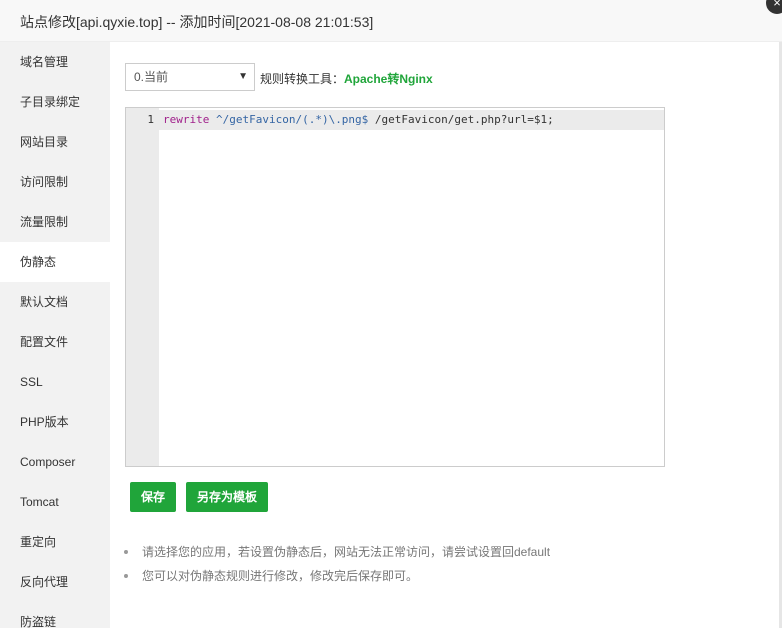 Image resolution: width=782 pixels, height=642 pixels. I want to click on sidebar-item-subdir: 子目录绑定, so click(55, 102).